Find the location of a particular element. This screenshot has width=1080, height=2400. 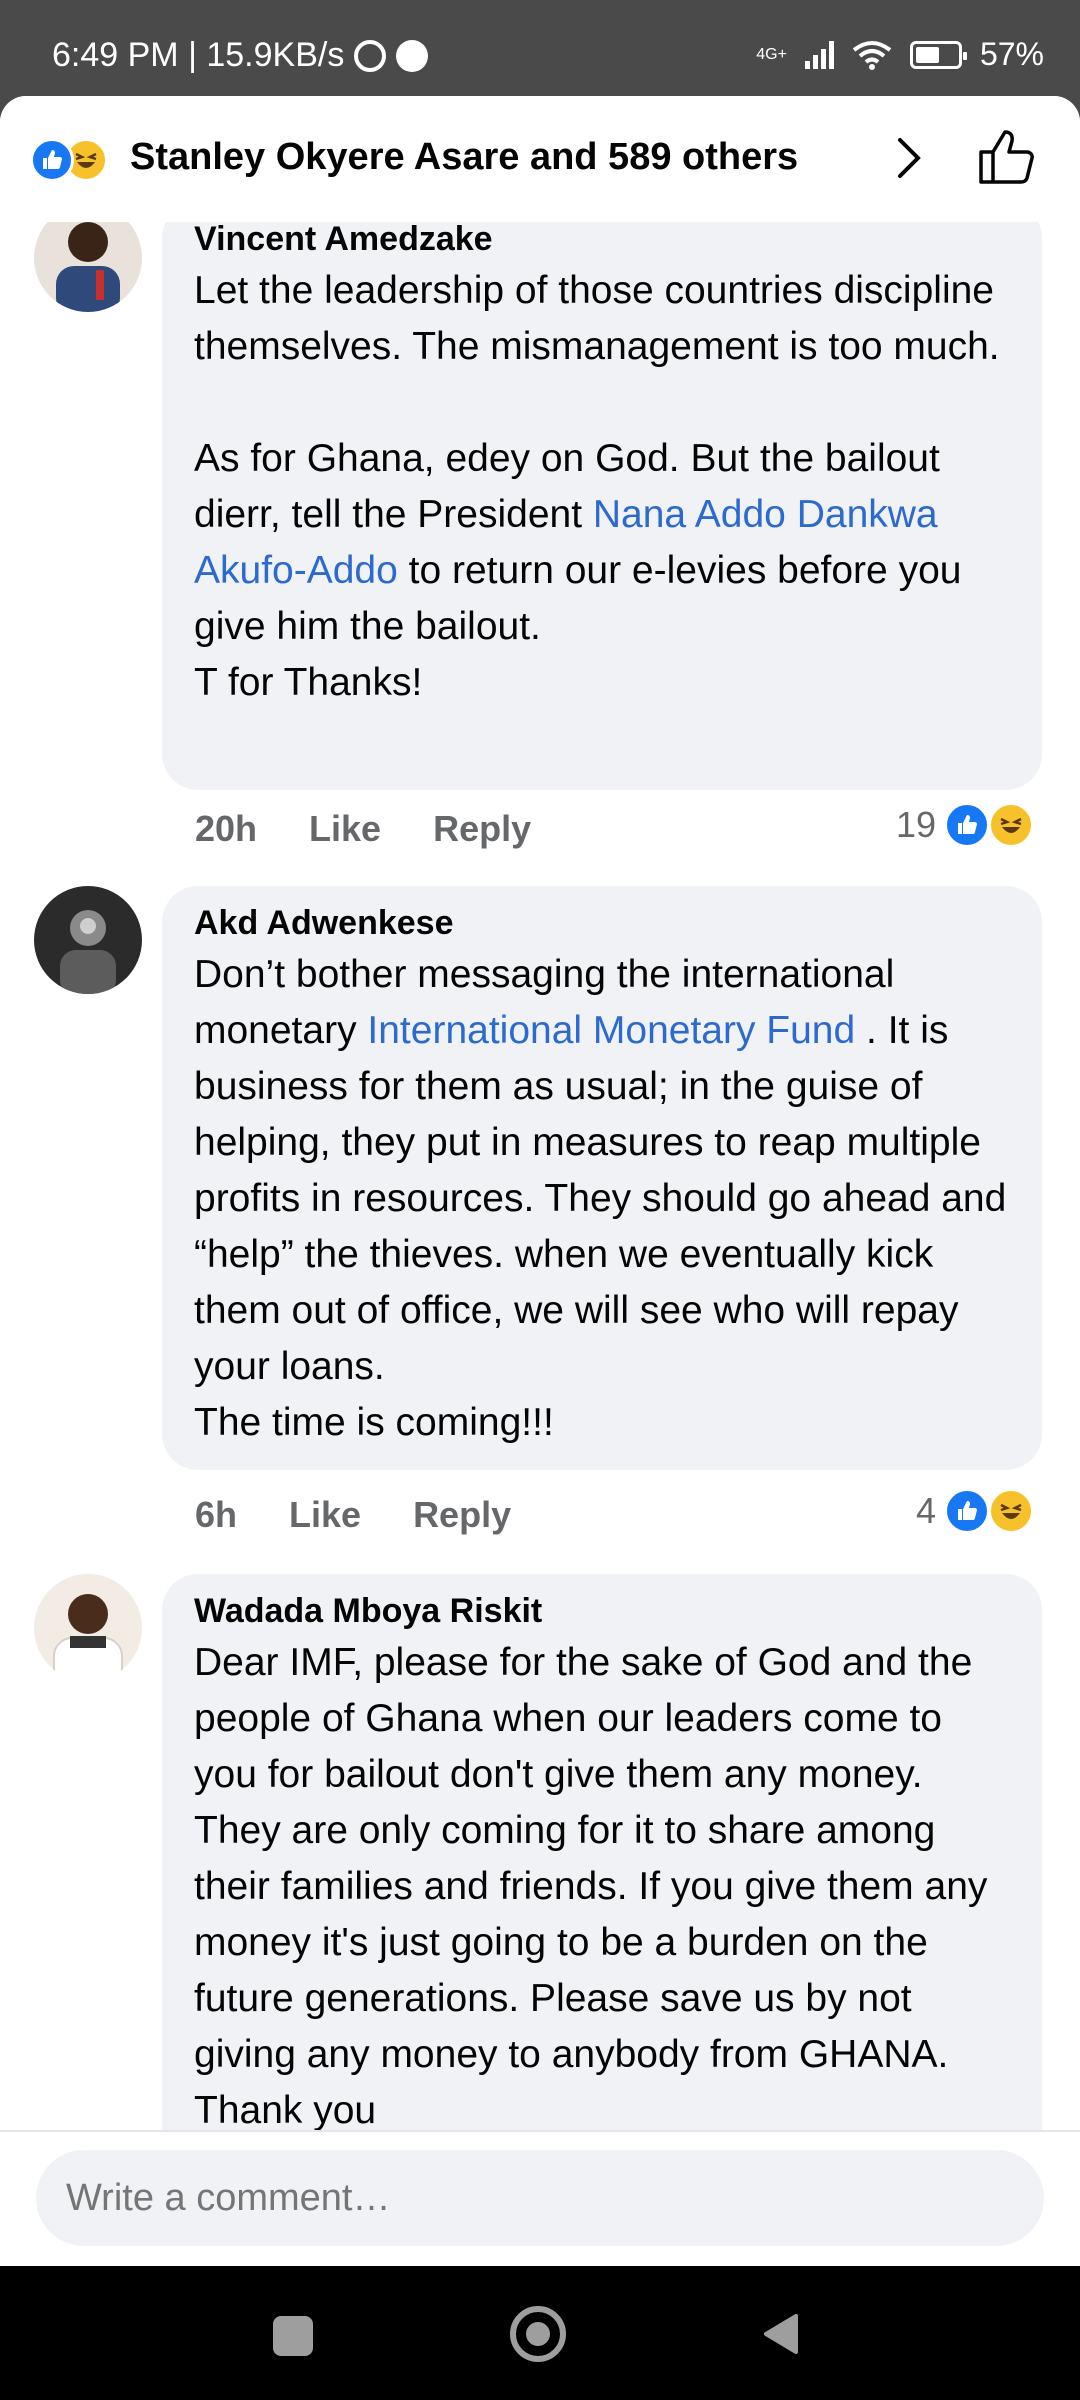

comment-text-part: The time is coming!!! is located at coordinates (374, 1422).